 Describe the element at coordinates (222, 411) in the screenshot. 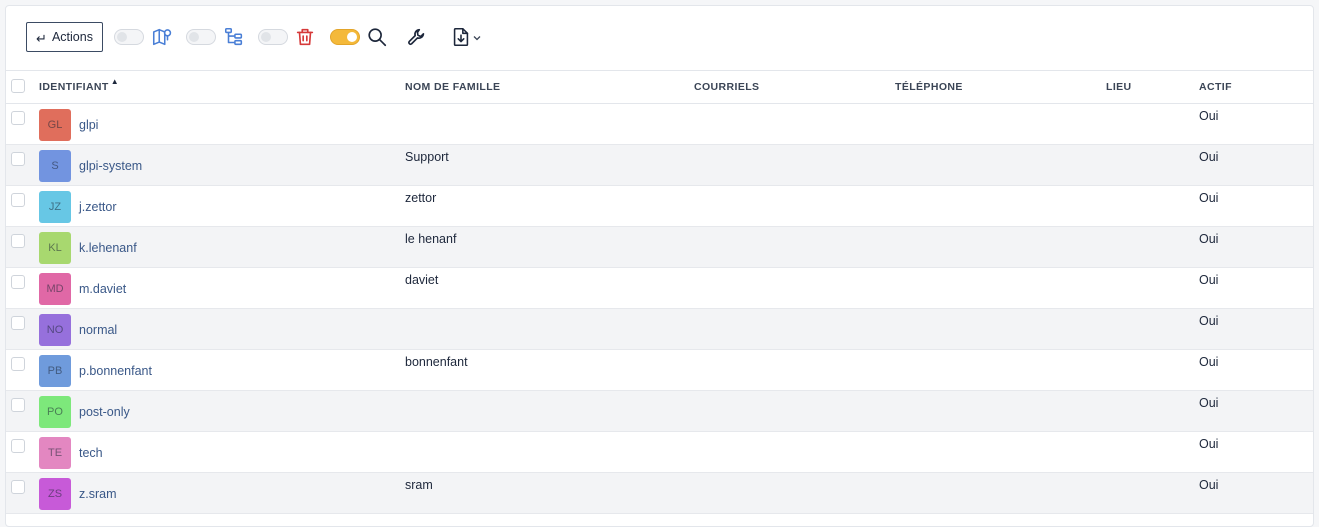

I see `cell-identifiant: PO post-only` at that location.